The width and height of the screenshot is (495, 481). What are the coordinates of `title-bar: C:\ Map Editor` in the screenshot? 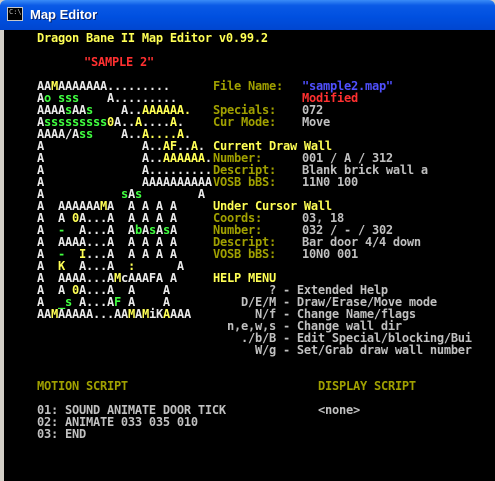 It's located at (247, 15).